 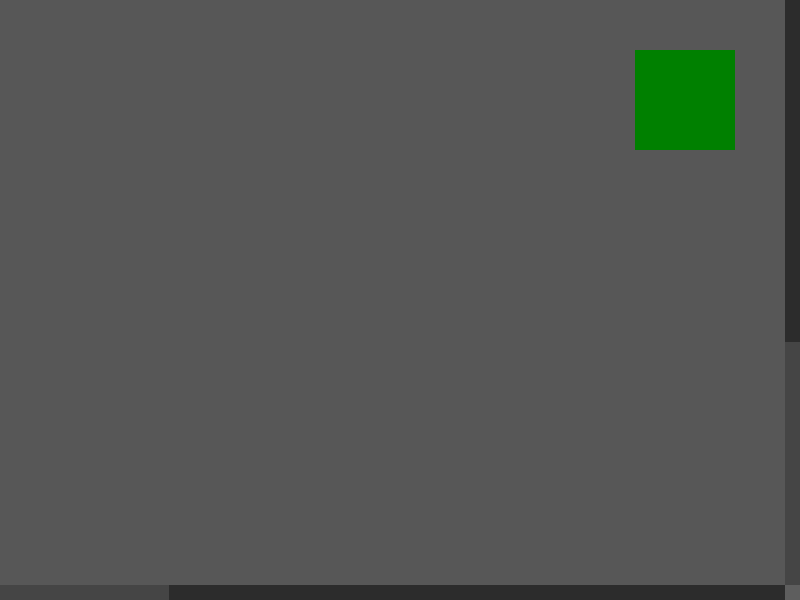 I want to click on scrollbar-corner, so click(x=792, y=592).